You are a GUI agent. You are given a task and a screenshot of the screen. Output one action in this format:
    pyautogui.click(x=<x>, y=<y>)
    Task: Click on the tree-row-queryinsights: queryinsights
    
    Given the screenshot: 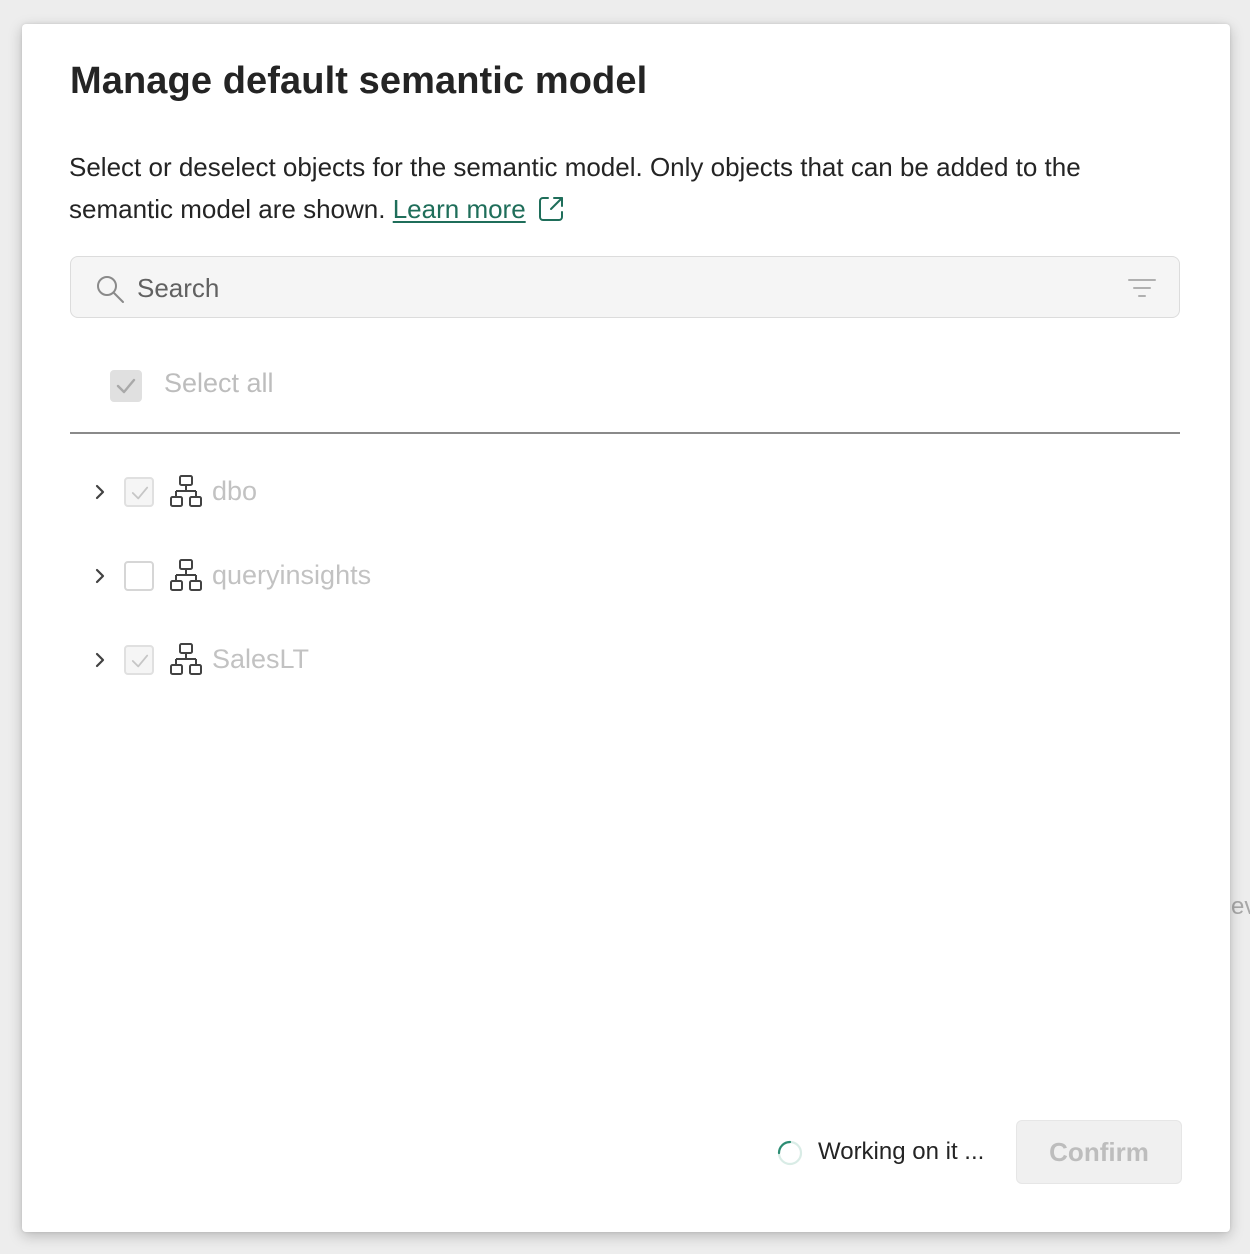 What is the action you would take?
    pyautogui.click(x=625, y=576)
    